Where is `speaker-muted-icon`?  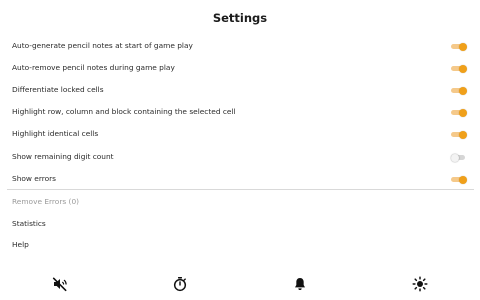 speaker-muted-icon is located at coordinates (59, 284).